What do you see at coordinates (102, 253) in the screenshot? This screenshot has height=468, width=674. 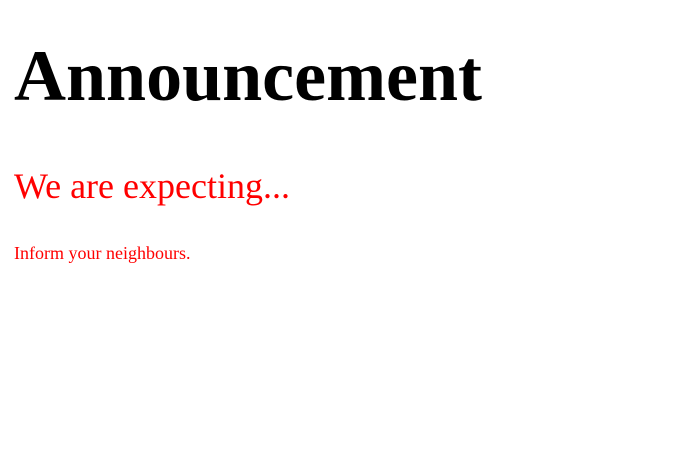 I see `body-paragraph: Inform your neighbours.` at bounding box center [102, 253].